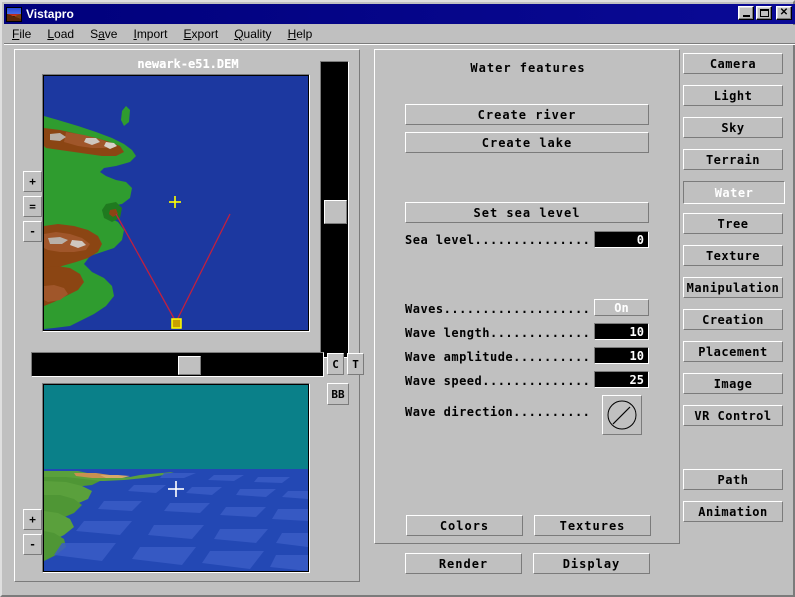 This screenshot has width=795, height=597. I want to click on map-horizontal-scrollbar, so click(177, 364).